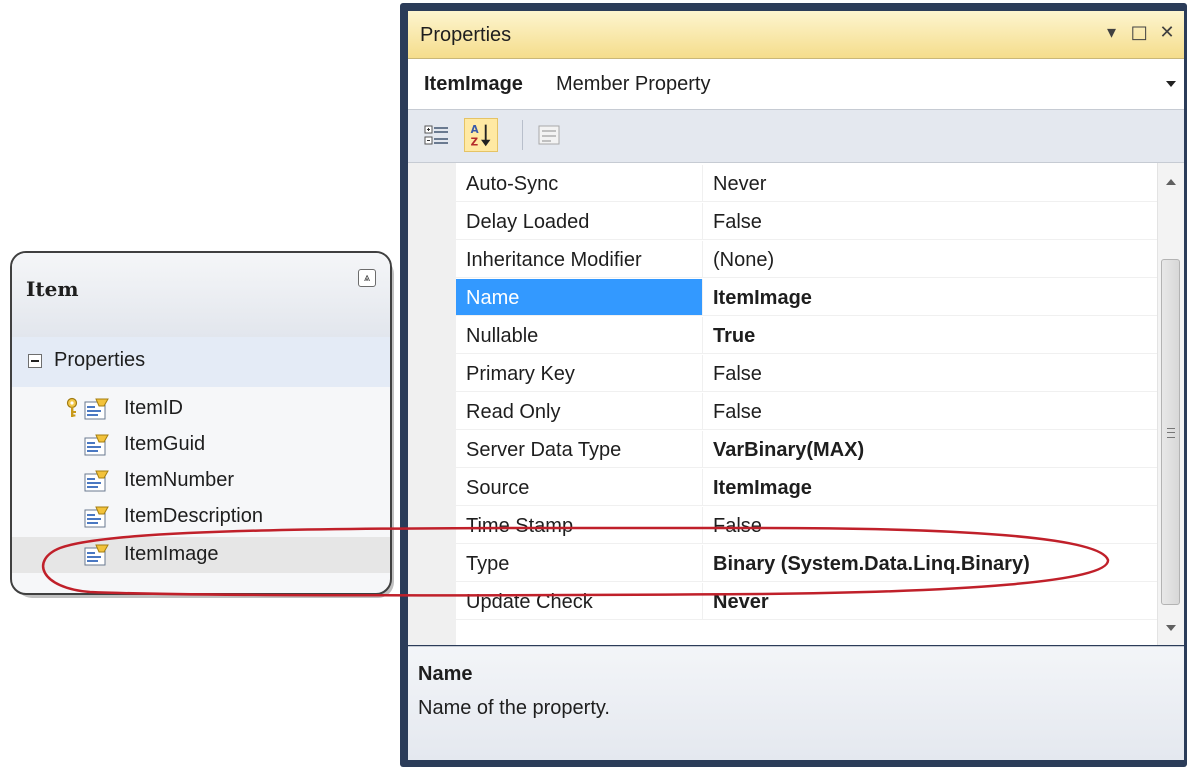  Describe the element at coordinates (579, 183) in the screenshot. I see `grid-row-name: Auto-Sync` at that location.